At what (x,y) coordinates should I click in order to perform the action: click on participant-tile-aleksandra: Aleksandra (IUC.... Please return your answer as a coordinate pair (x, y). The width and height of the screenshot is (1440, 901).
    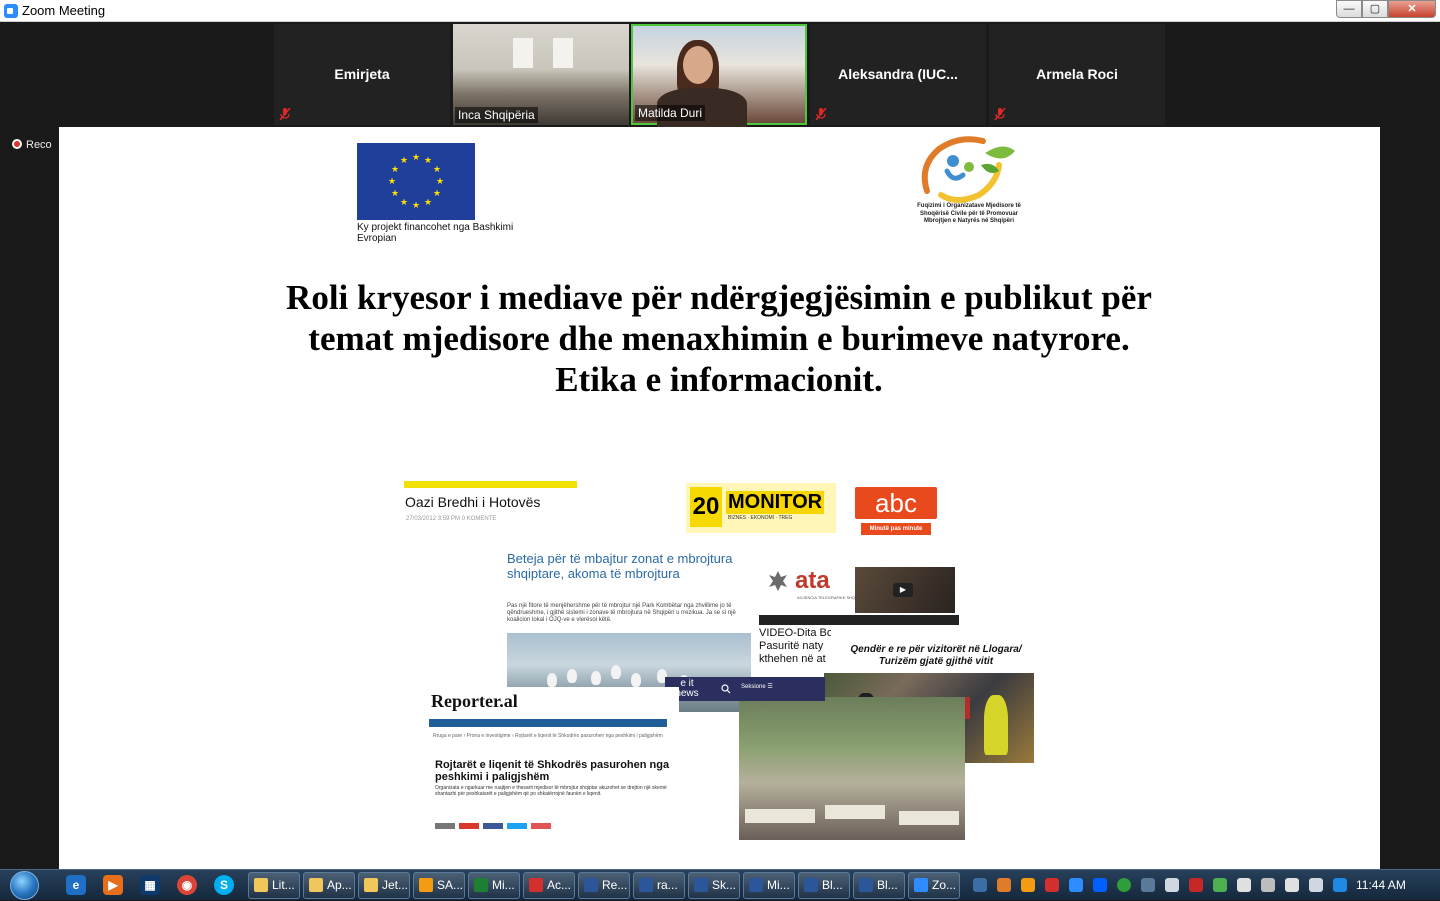
    Looking at the image, I should click on (898, 74).